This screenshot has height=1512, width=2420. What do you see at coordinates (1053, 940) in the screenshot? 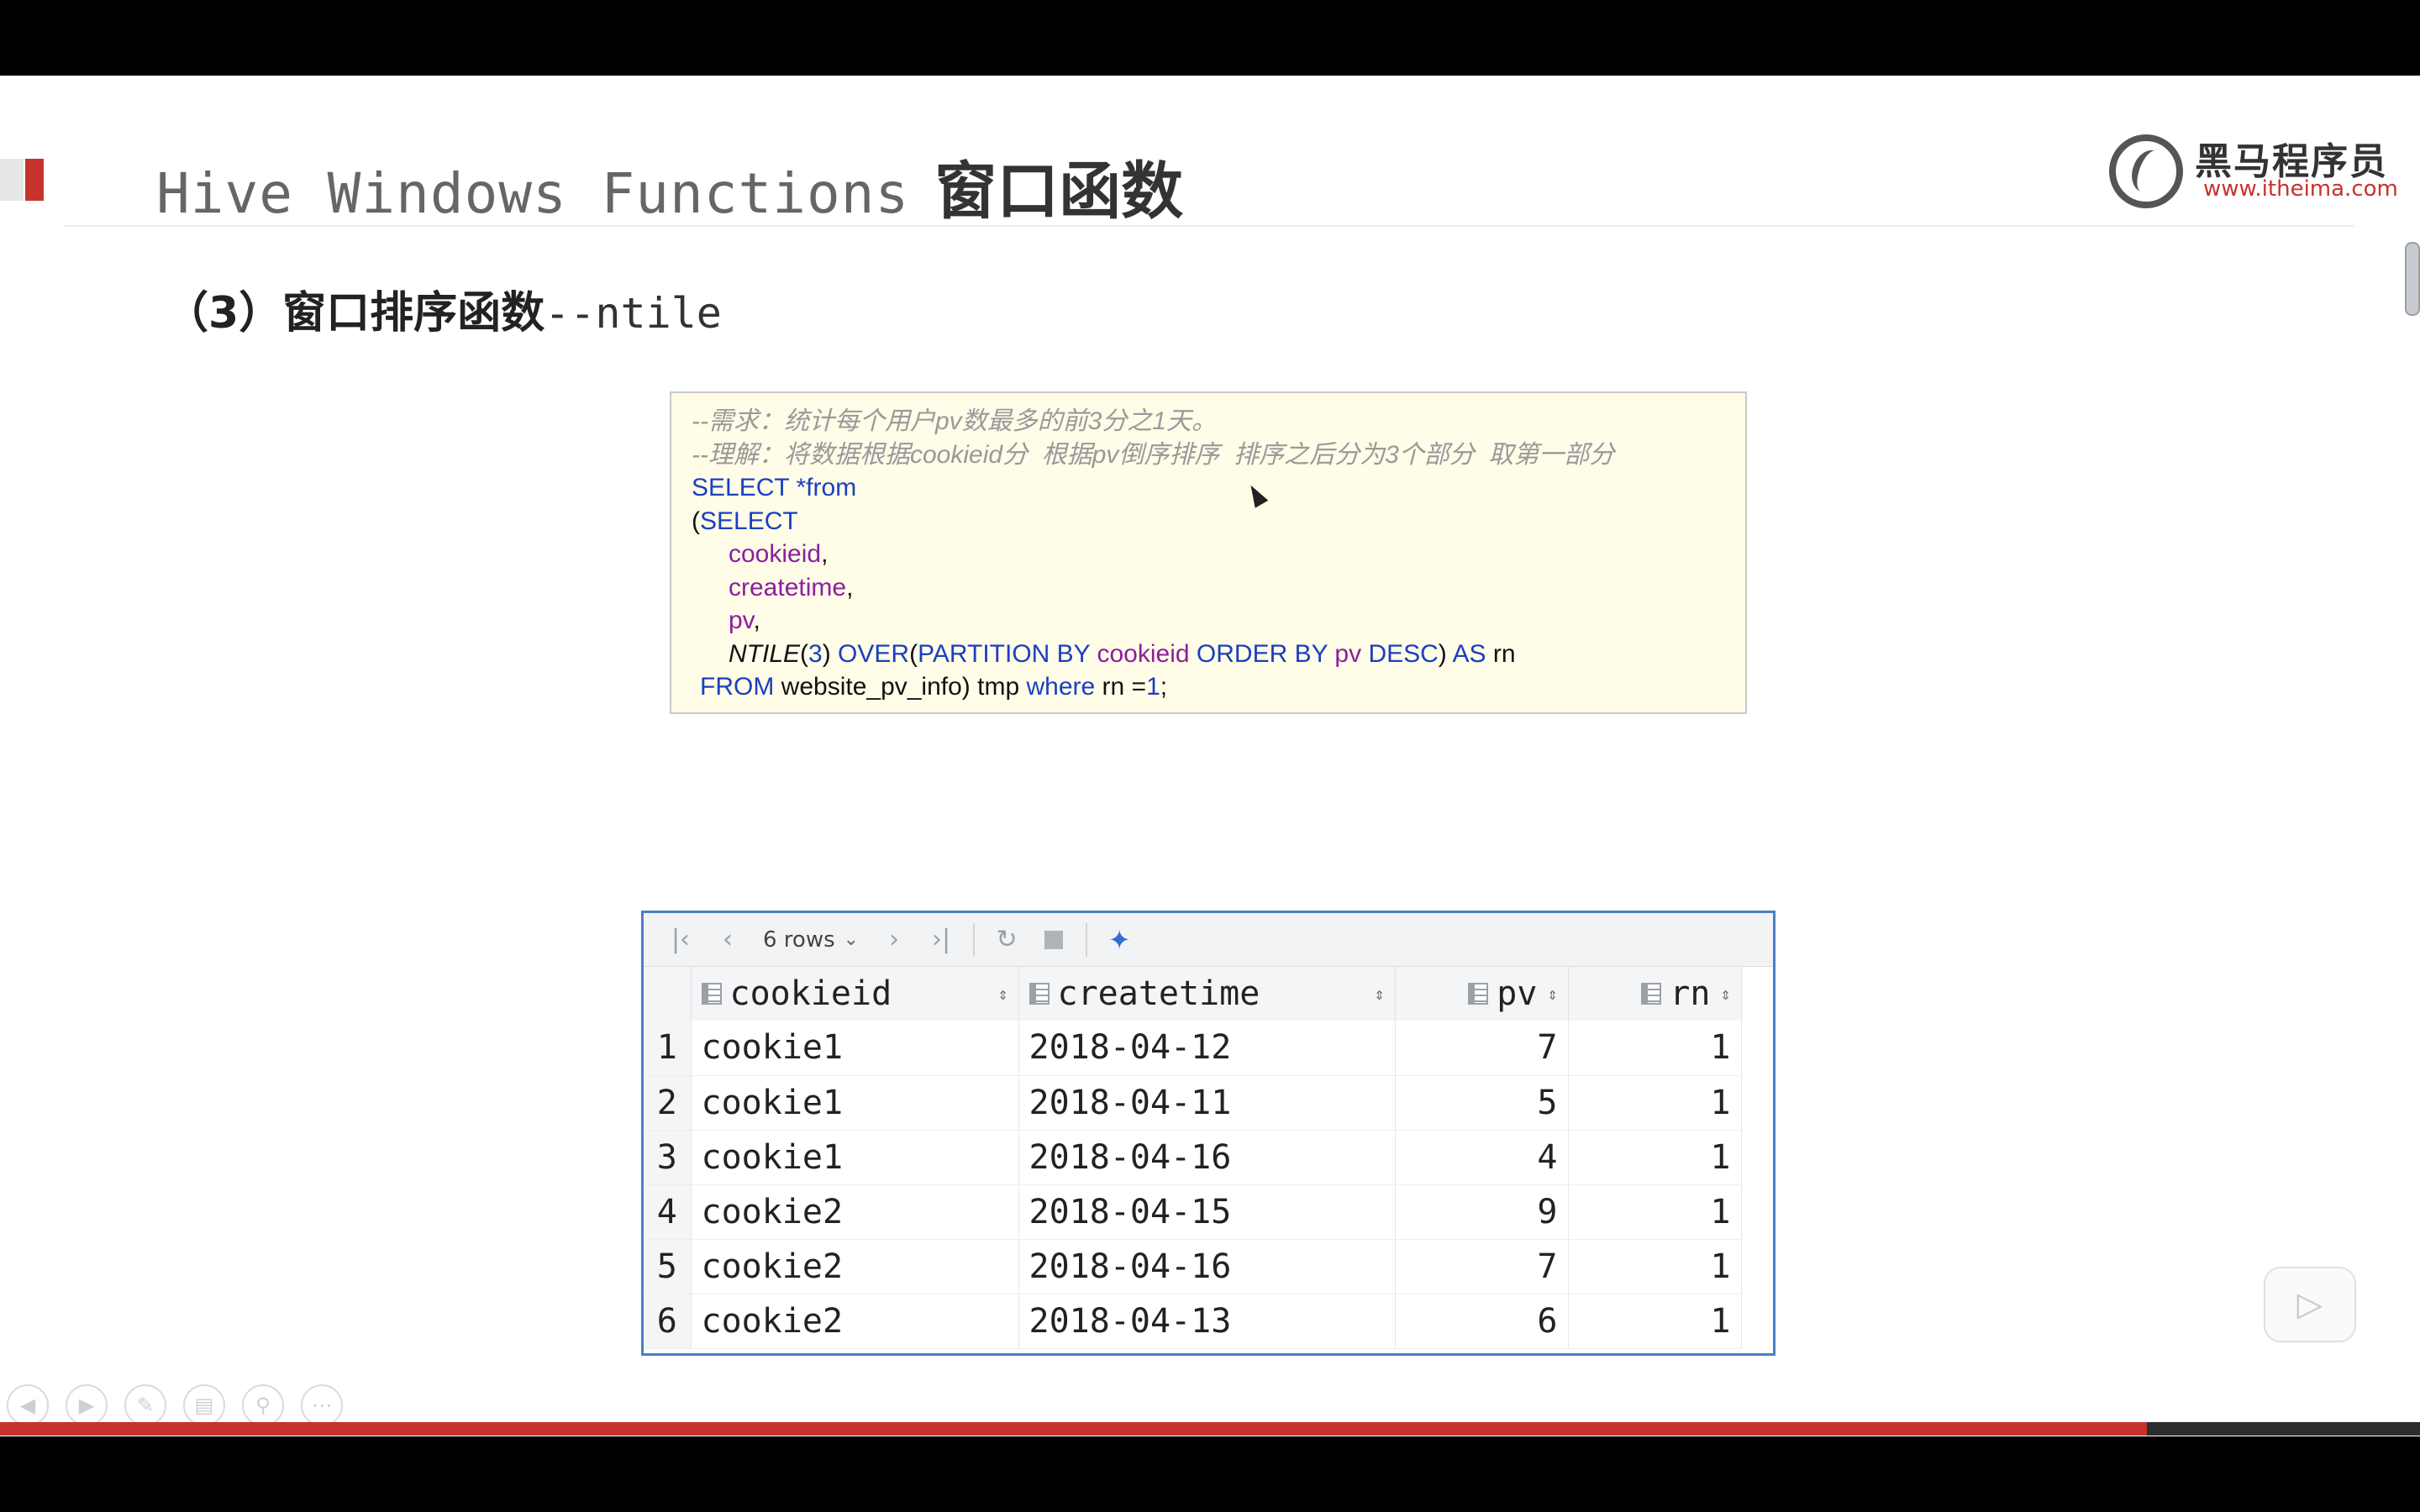
I see `stop-icon` at bounding box center [1053, 940].